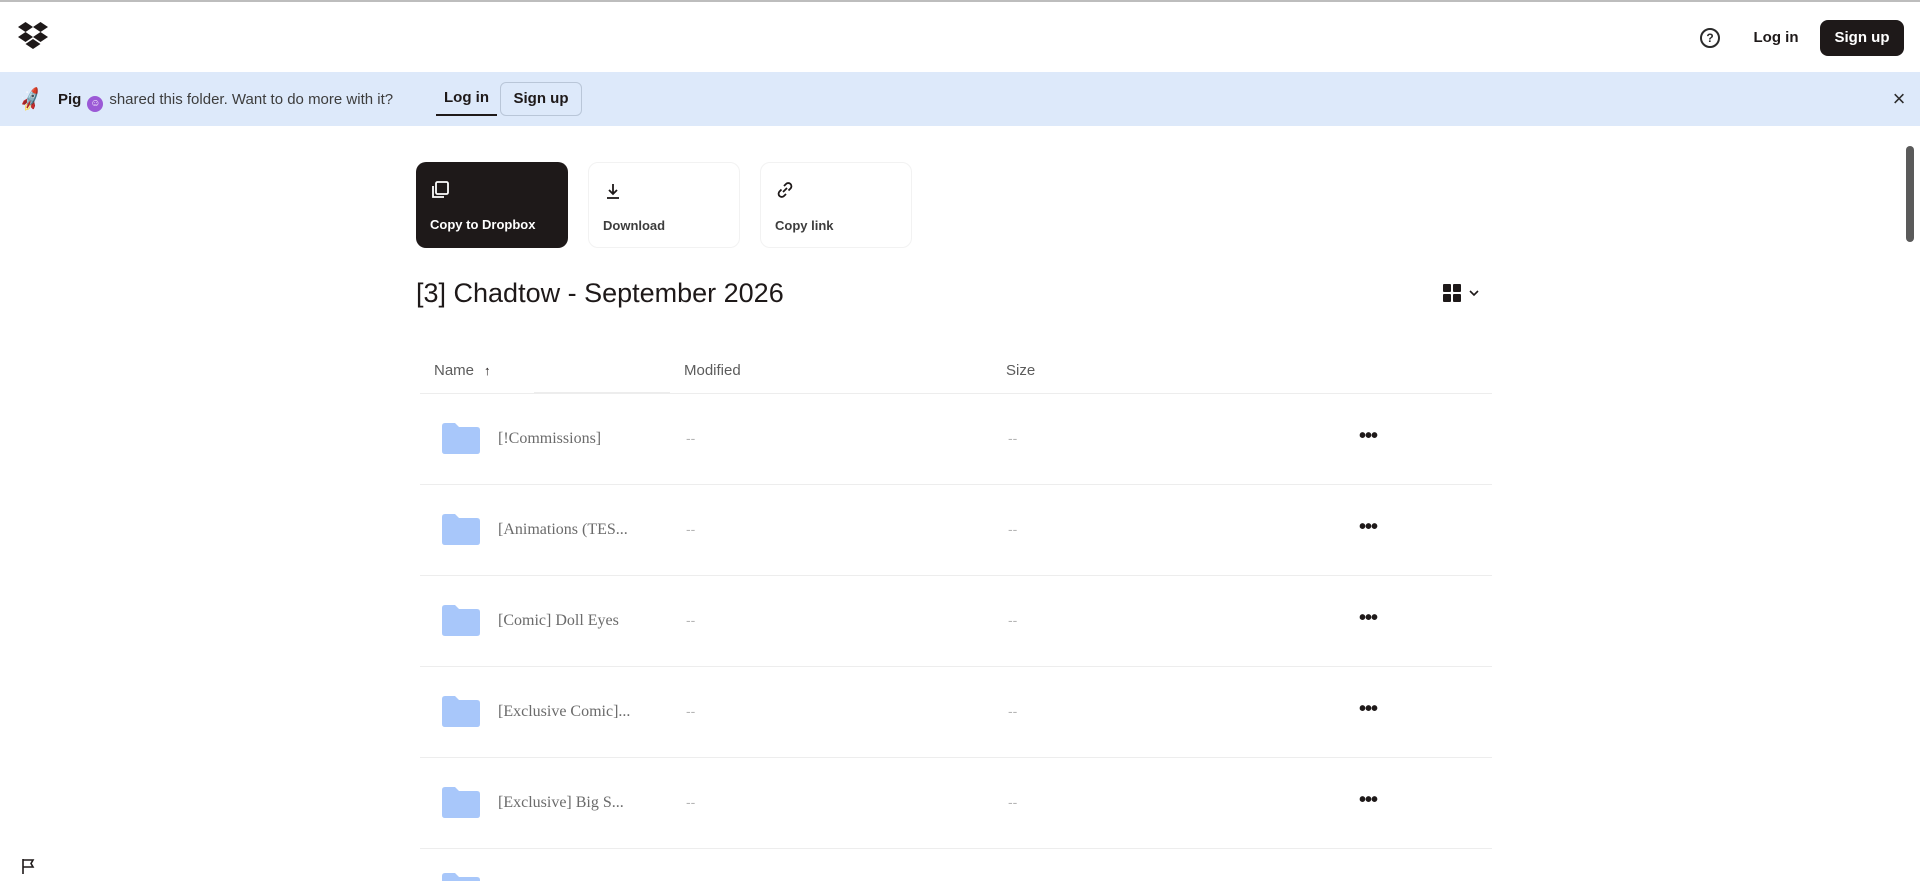 The width and height of the screenshot is (1920, 881). What do you see at coordinates (613, 191) in the screenshot?
I see `download-icon` at bounding box center [613, 191].